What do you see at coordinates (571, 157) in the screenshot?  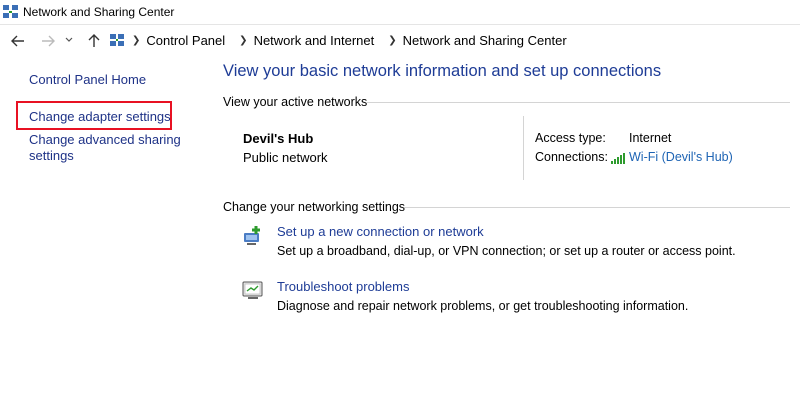 I see `connections-label: Connections:` at bounding box center [571, 157].